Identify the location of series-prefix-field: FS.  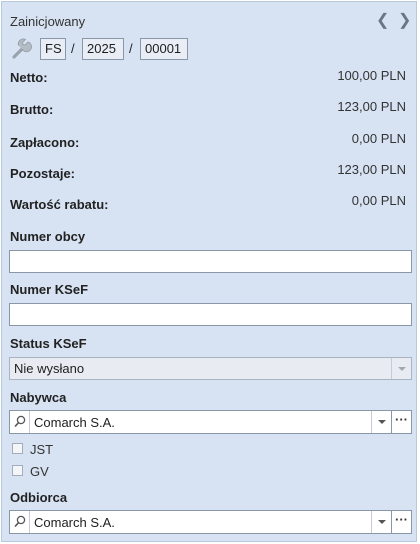
(53, 49).